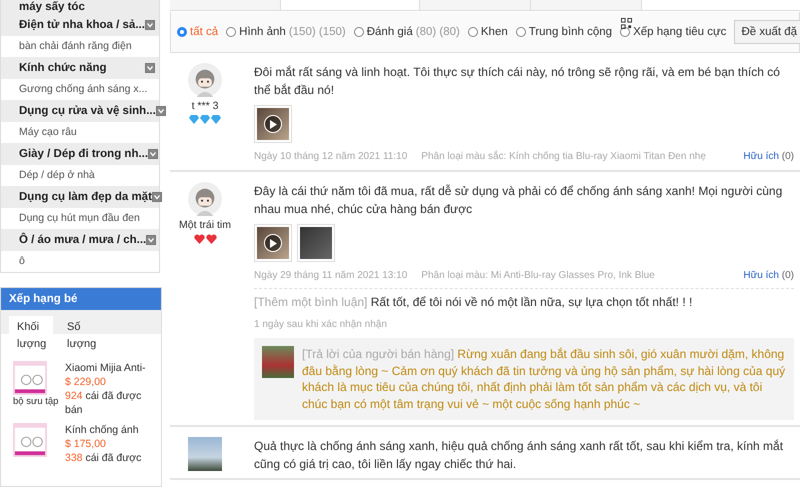  I want to click on subcategory-link: bàn chải đánh răng điện, so click(80, 46).